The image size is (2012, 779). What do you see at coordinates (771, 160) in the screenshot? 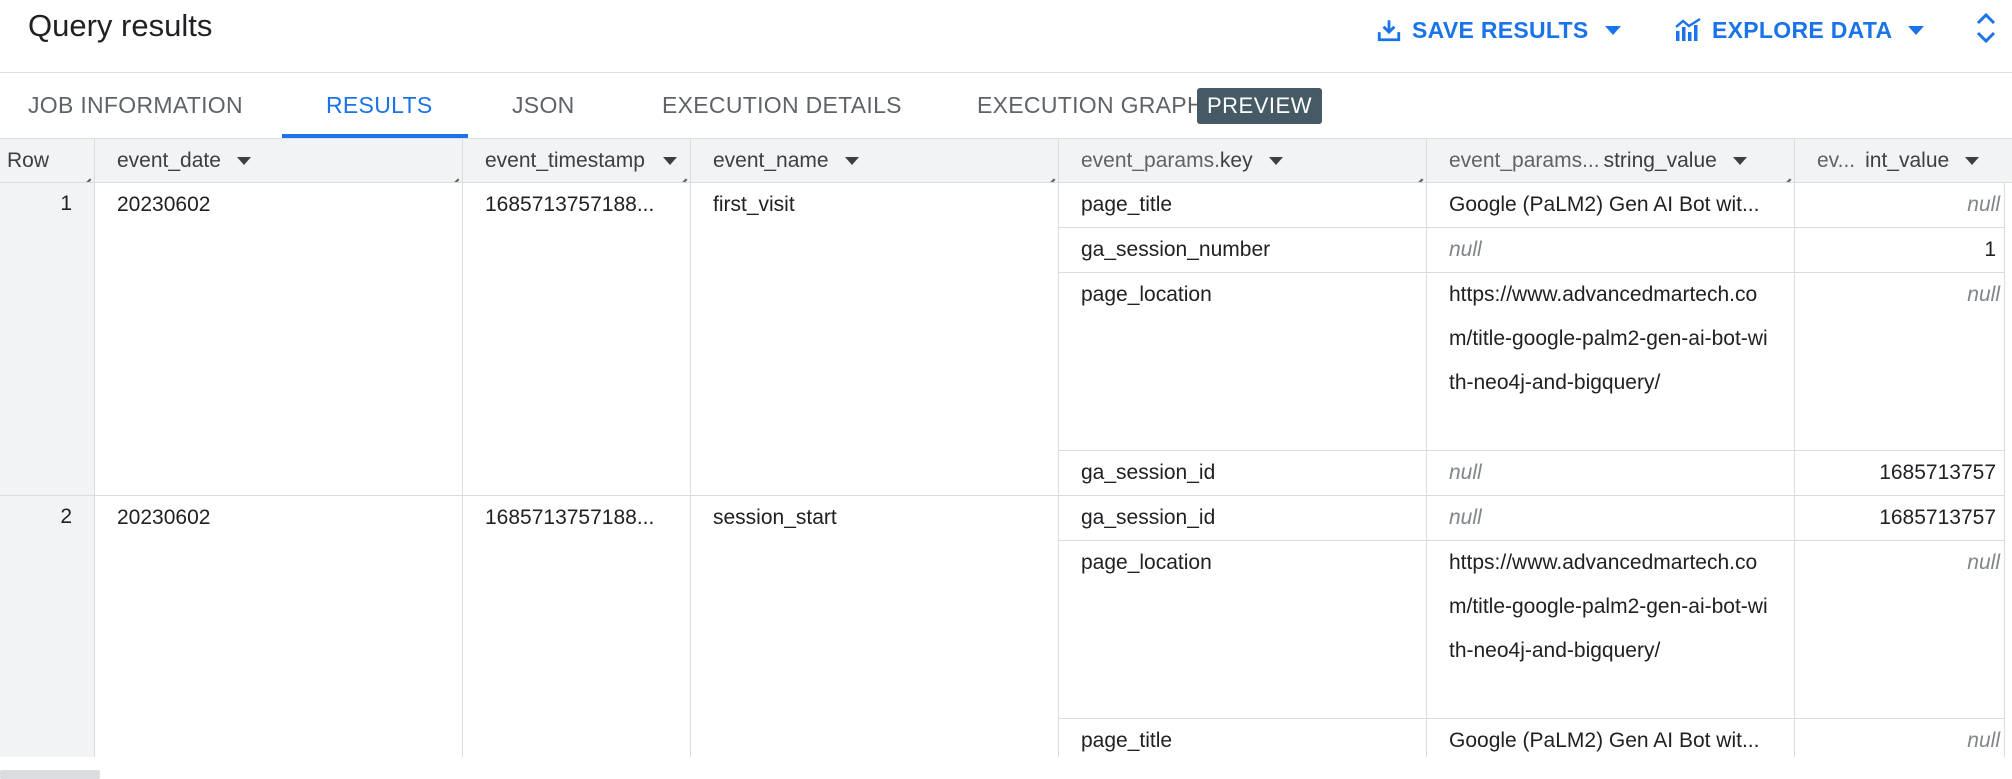
I see `column-header-label: event_name` at bounding box center [771, 160].